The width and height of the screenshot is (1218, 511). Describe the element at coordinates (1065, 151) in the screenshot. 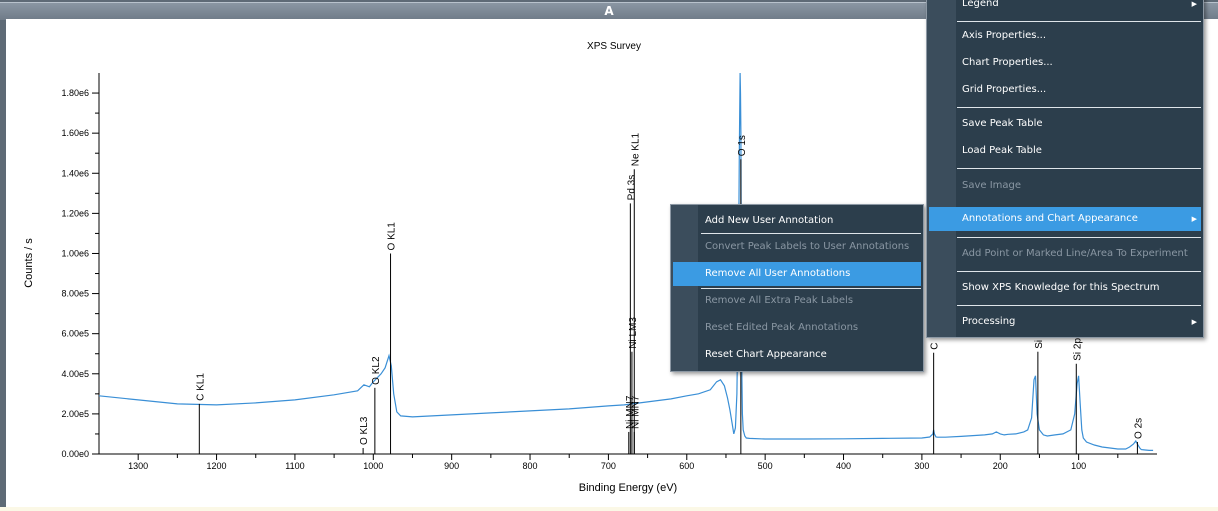

I see `menu-item-load-peak-table: Load Peak Table` at that location.